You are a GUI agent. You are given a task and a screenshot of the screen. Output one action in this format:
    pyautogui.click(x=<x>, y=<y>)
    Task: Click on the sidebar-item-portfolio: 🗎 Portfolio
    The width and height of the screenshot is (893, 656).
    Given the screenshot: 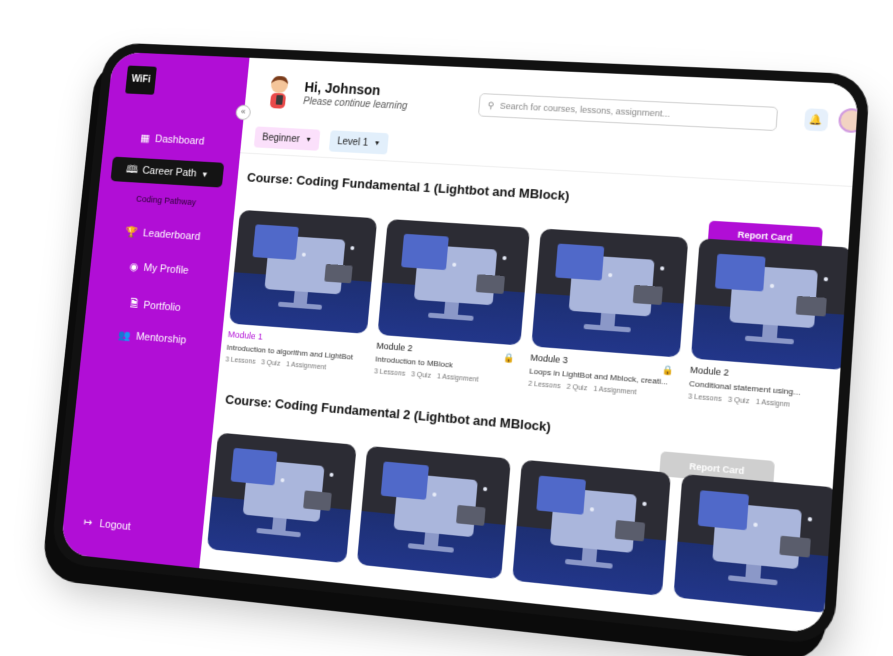 What is the action you would take?
    pyautogui.click(x=155, y=306)
    